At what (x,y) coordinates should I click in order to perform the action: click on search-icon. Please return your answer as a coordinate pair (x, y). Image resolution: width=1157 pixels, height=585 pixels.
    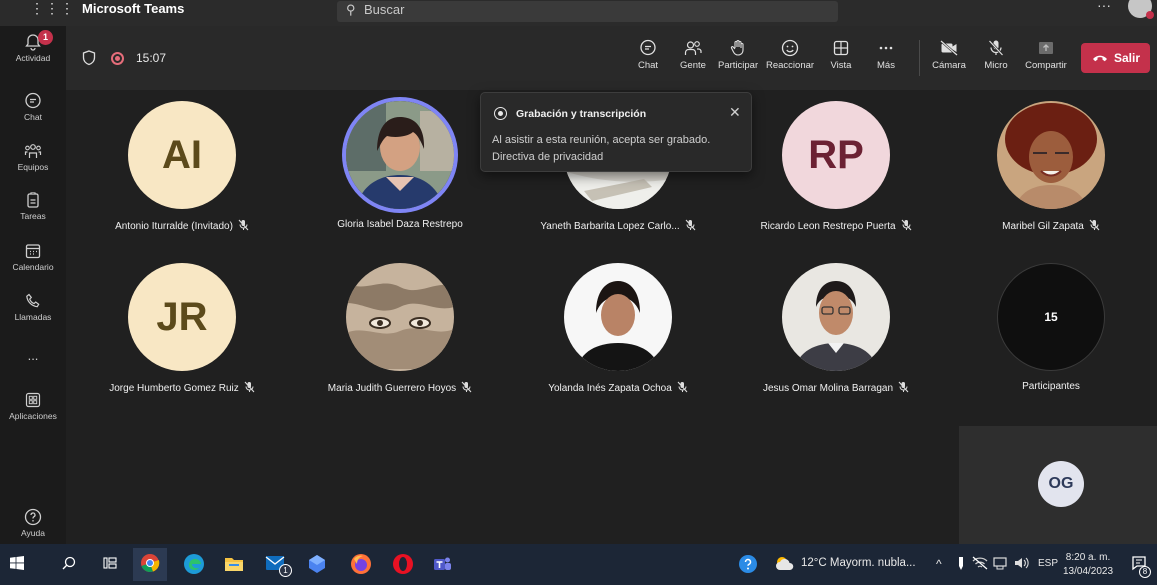
    Looking at the image, I should click on (69, 563).